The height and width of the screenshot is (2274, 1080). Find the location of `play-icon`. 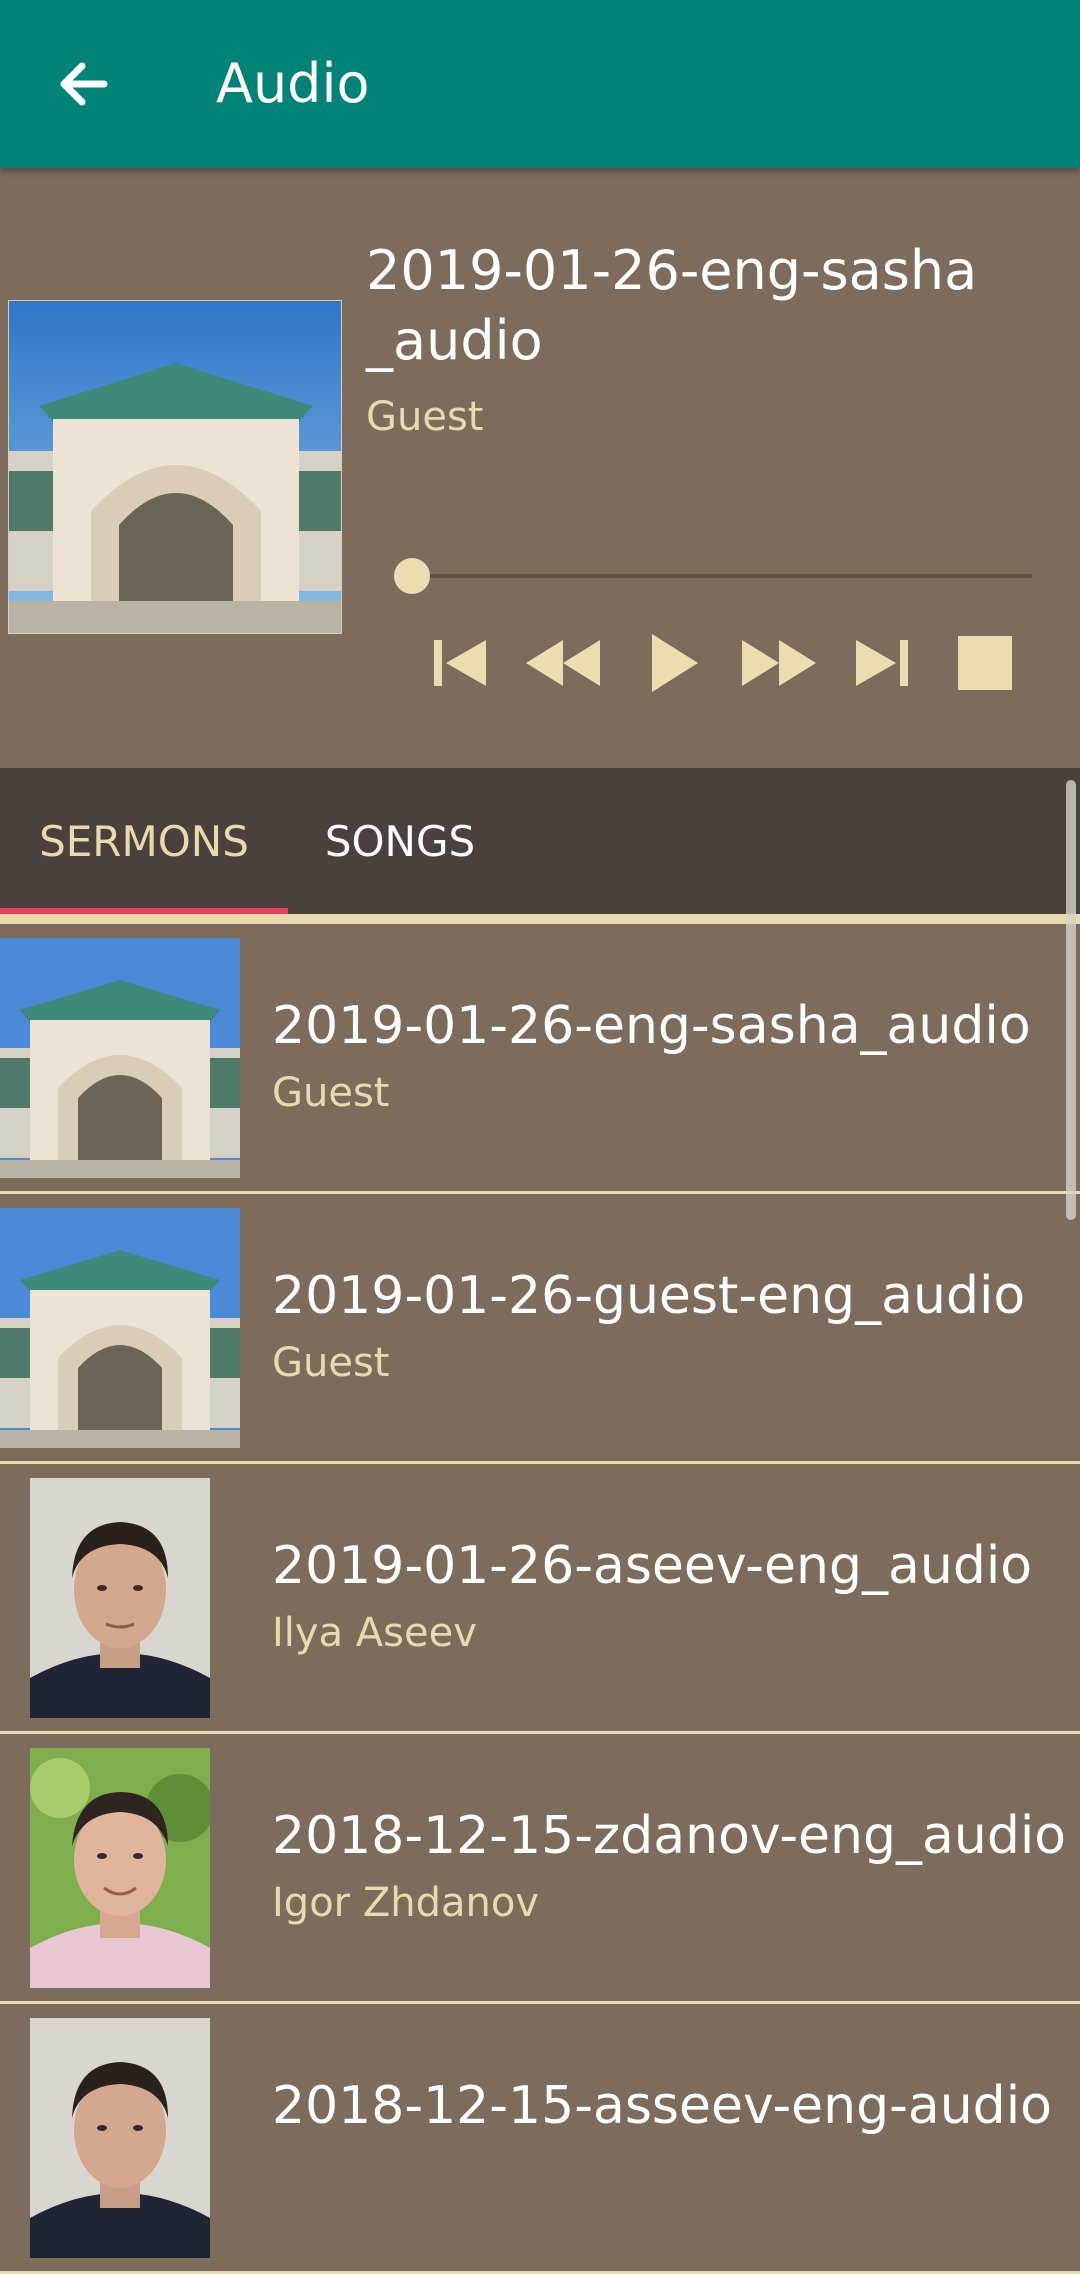

play-icon is located at coordinates (675, 663).